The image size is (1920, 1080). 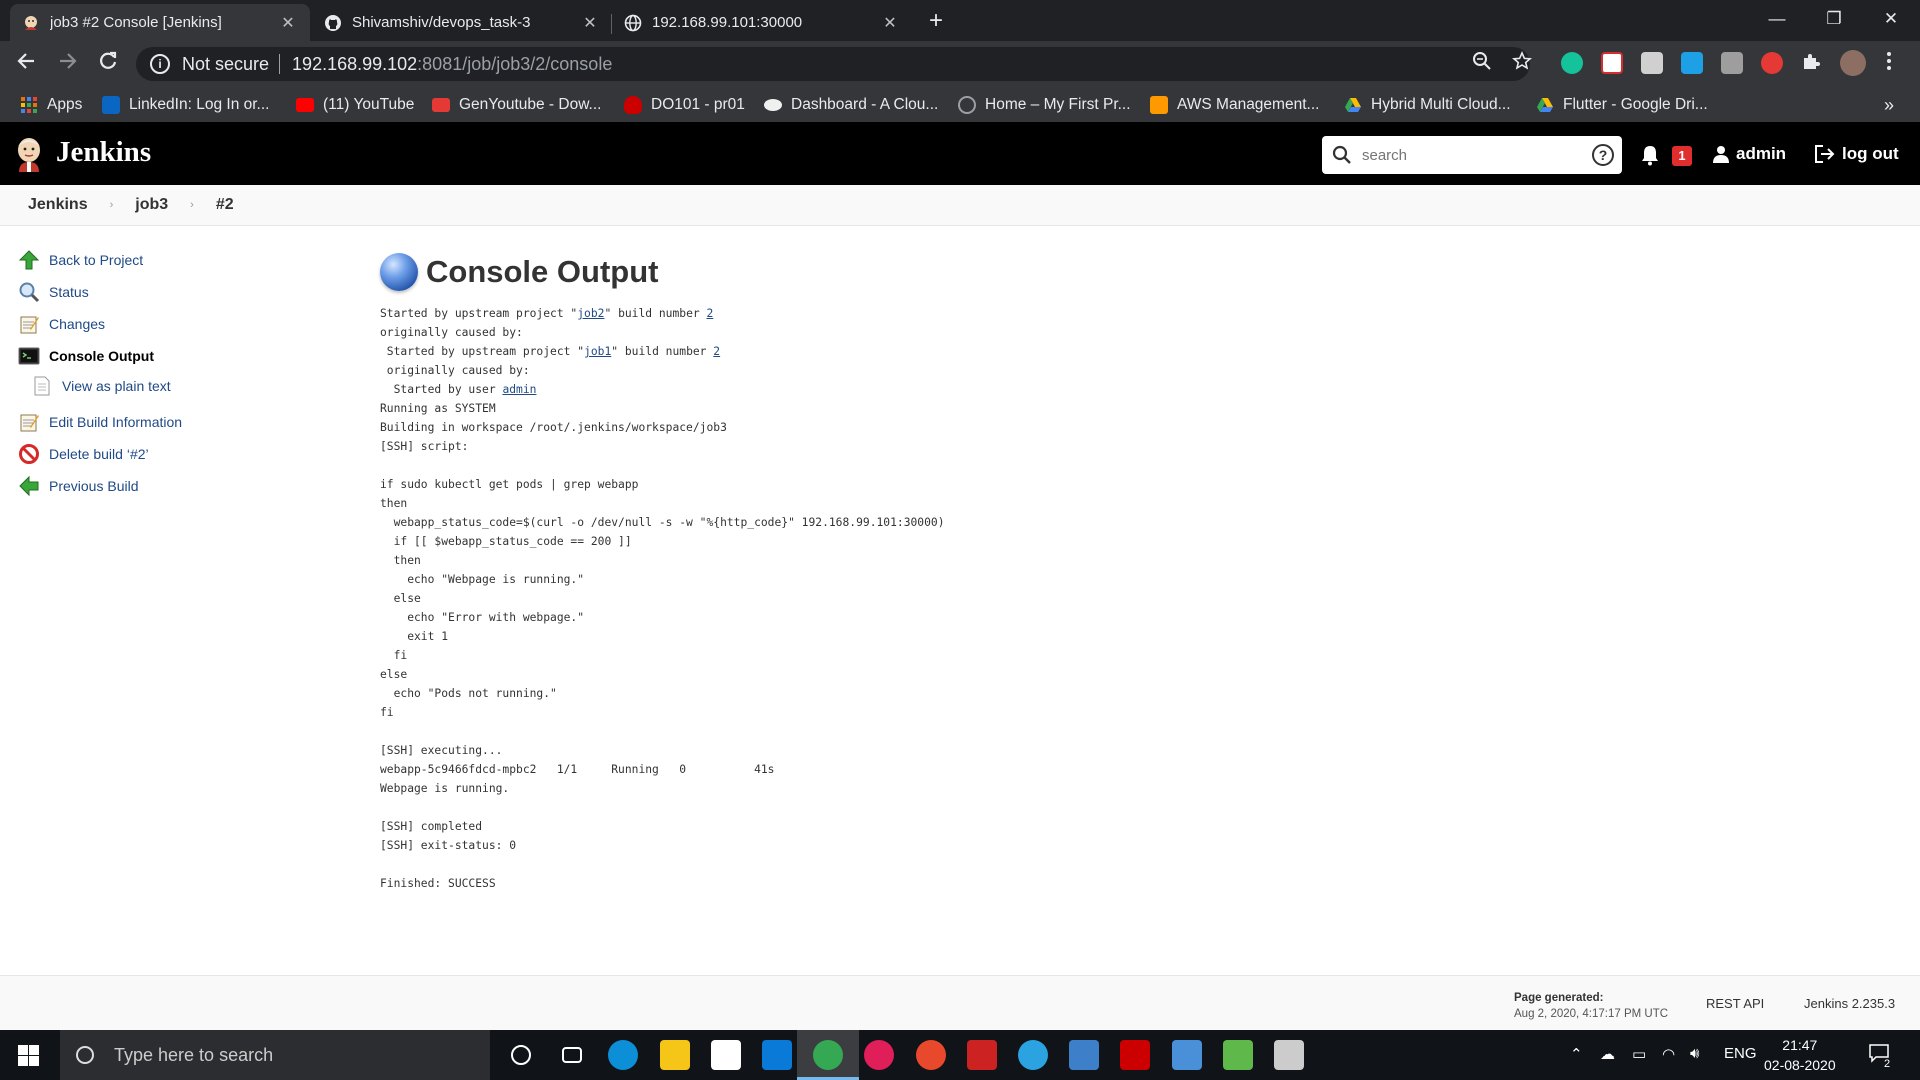 What do you see at coordinates (1682, 156) in the screenshot?
I see `notification-badge: 1` at bounding box center [1682, 156].